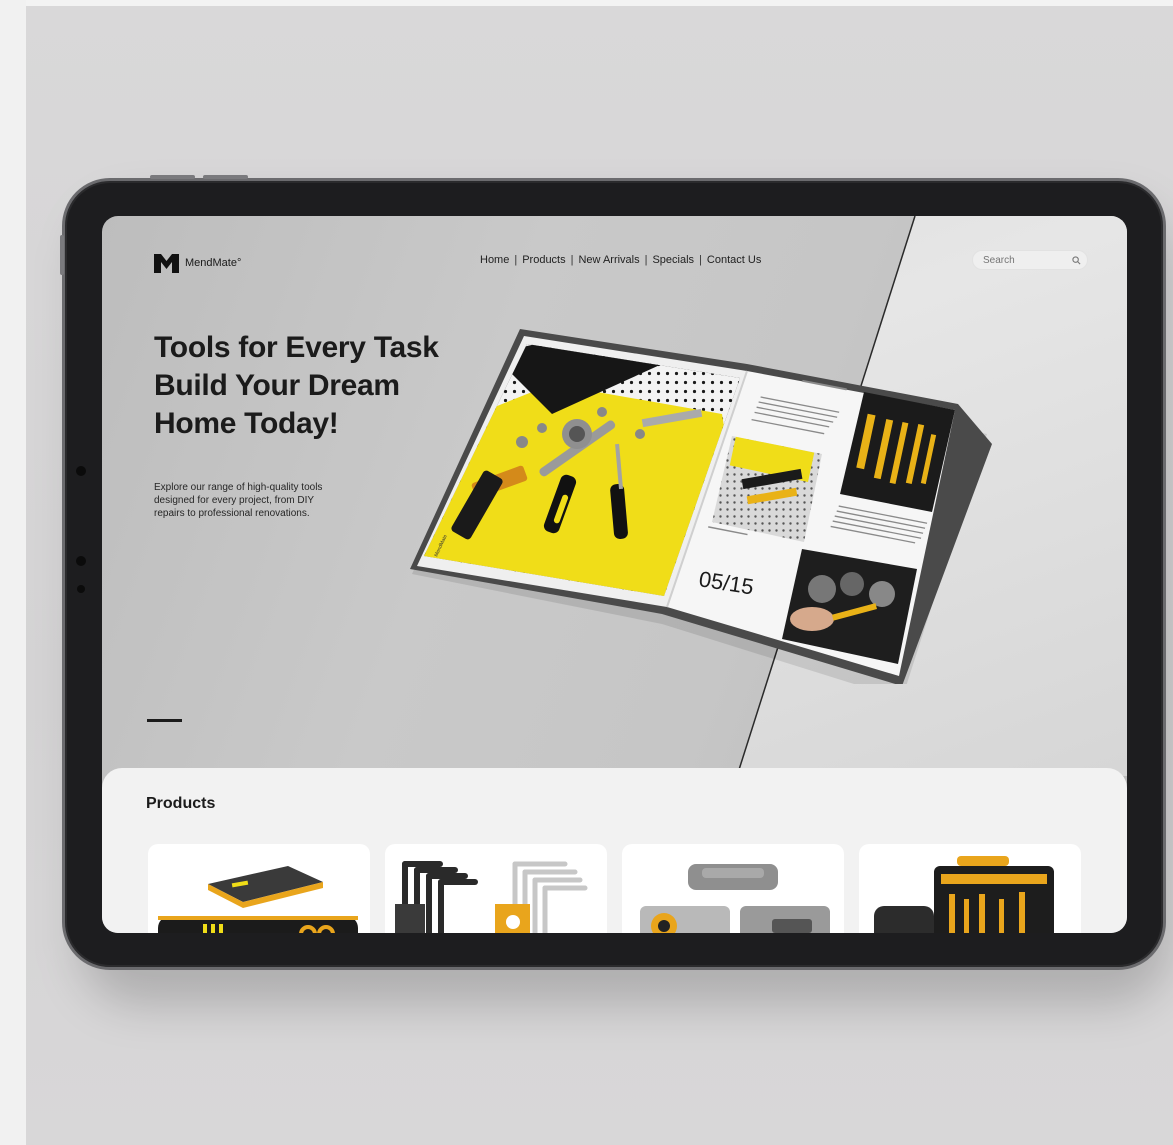  Describe the element at coordinates (494, 260) in the screenshot. I see `nav-link-home: Home` at that location.